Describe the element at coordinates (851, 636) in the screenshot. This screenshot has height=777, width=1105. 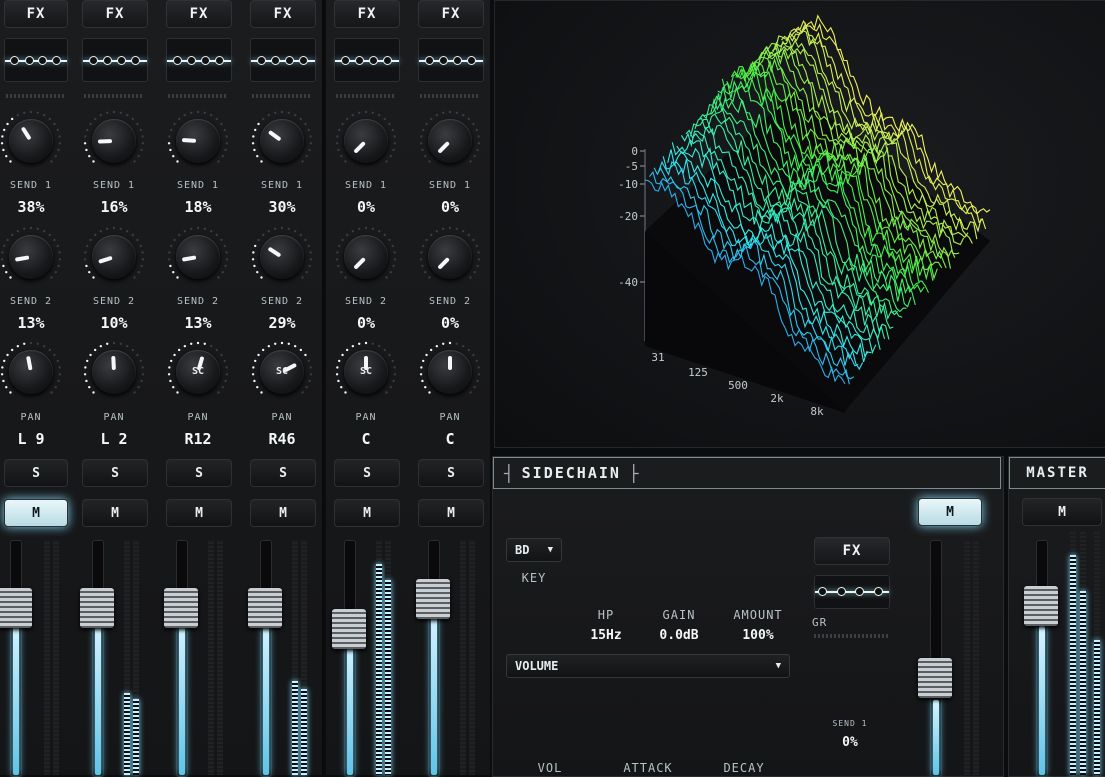
I see `gr-meter` at that location.